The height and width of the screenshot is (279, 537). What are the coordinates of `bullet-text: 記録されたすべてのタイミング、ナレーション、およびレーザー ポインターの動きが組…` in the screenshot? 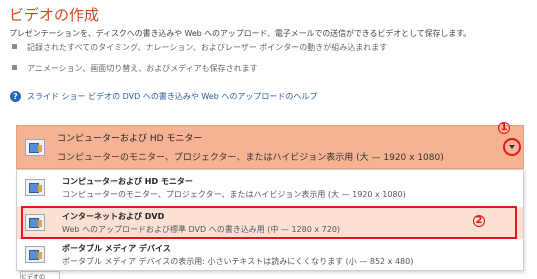 It's located at (207, 47).